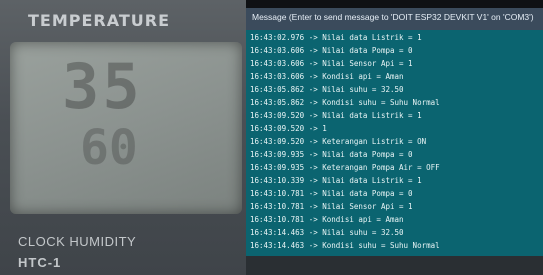 The image size is (543, 275). I want to click on serial-line: 16:43:09.935 -> Nilai data Pompa = 0, so click(331, 154).